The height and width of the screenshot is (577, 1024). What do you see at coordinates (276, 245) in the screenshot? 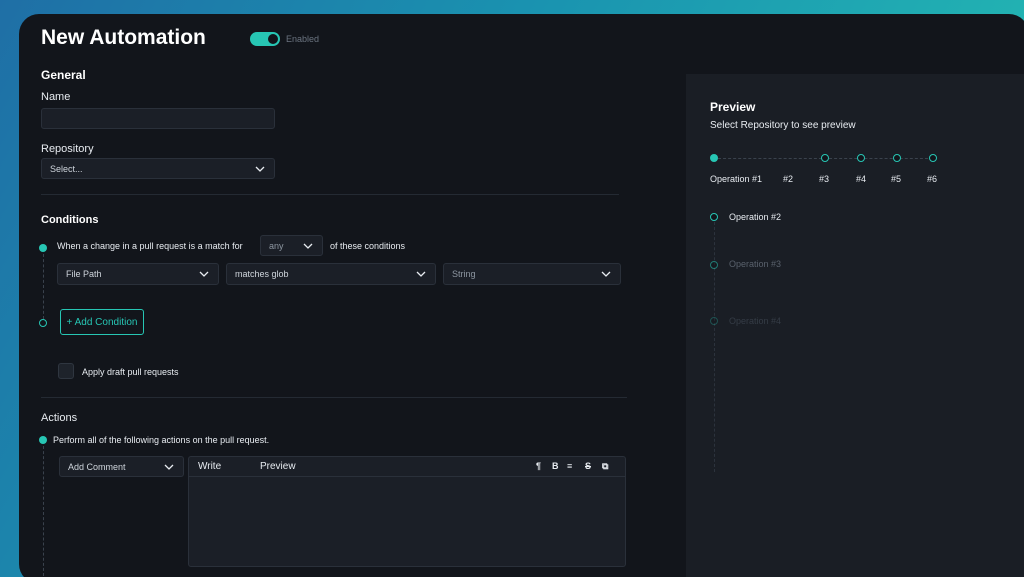
I see `match-mode-value: any` at bounding box center [276, 245].